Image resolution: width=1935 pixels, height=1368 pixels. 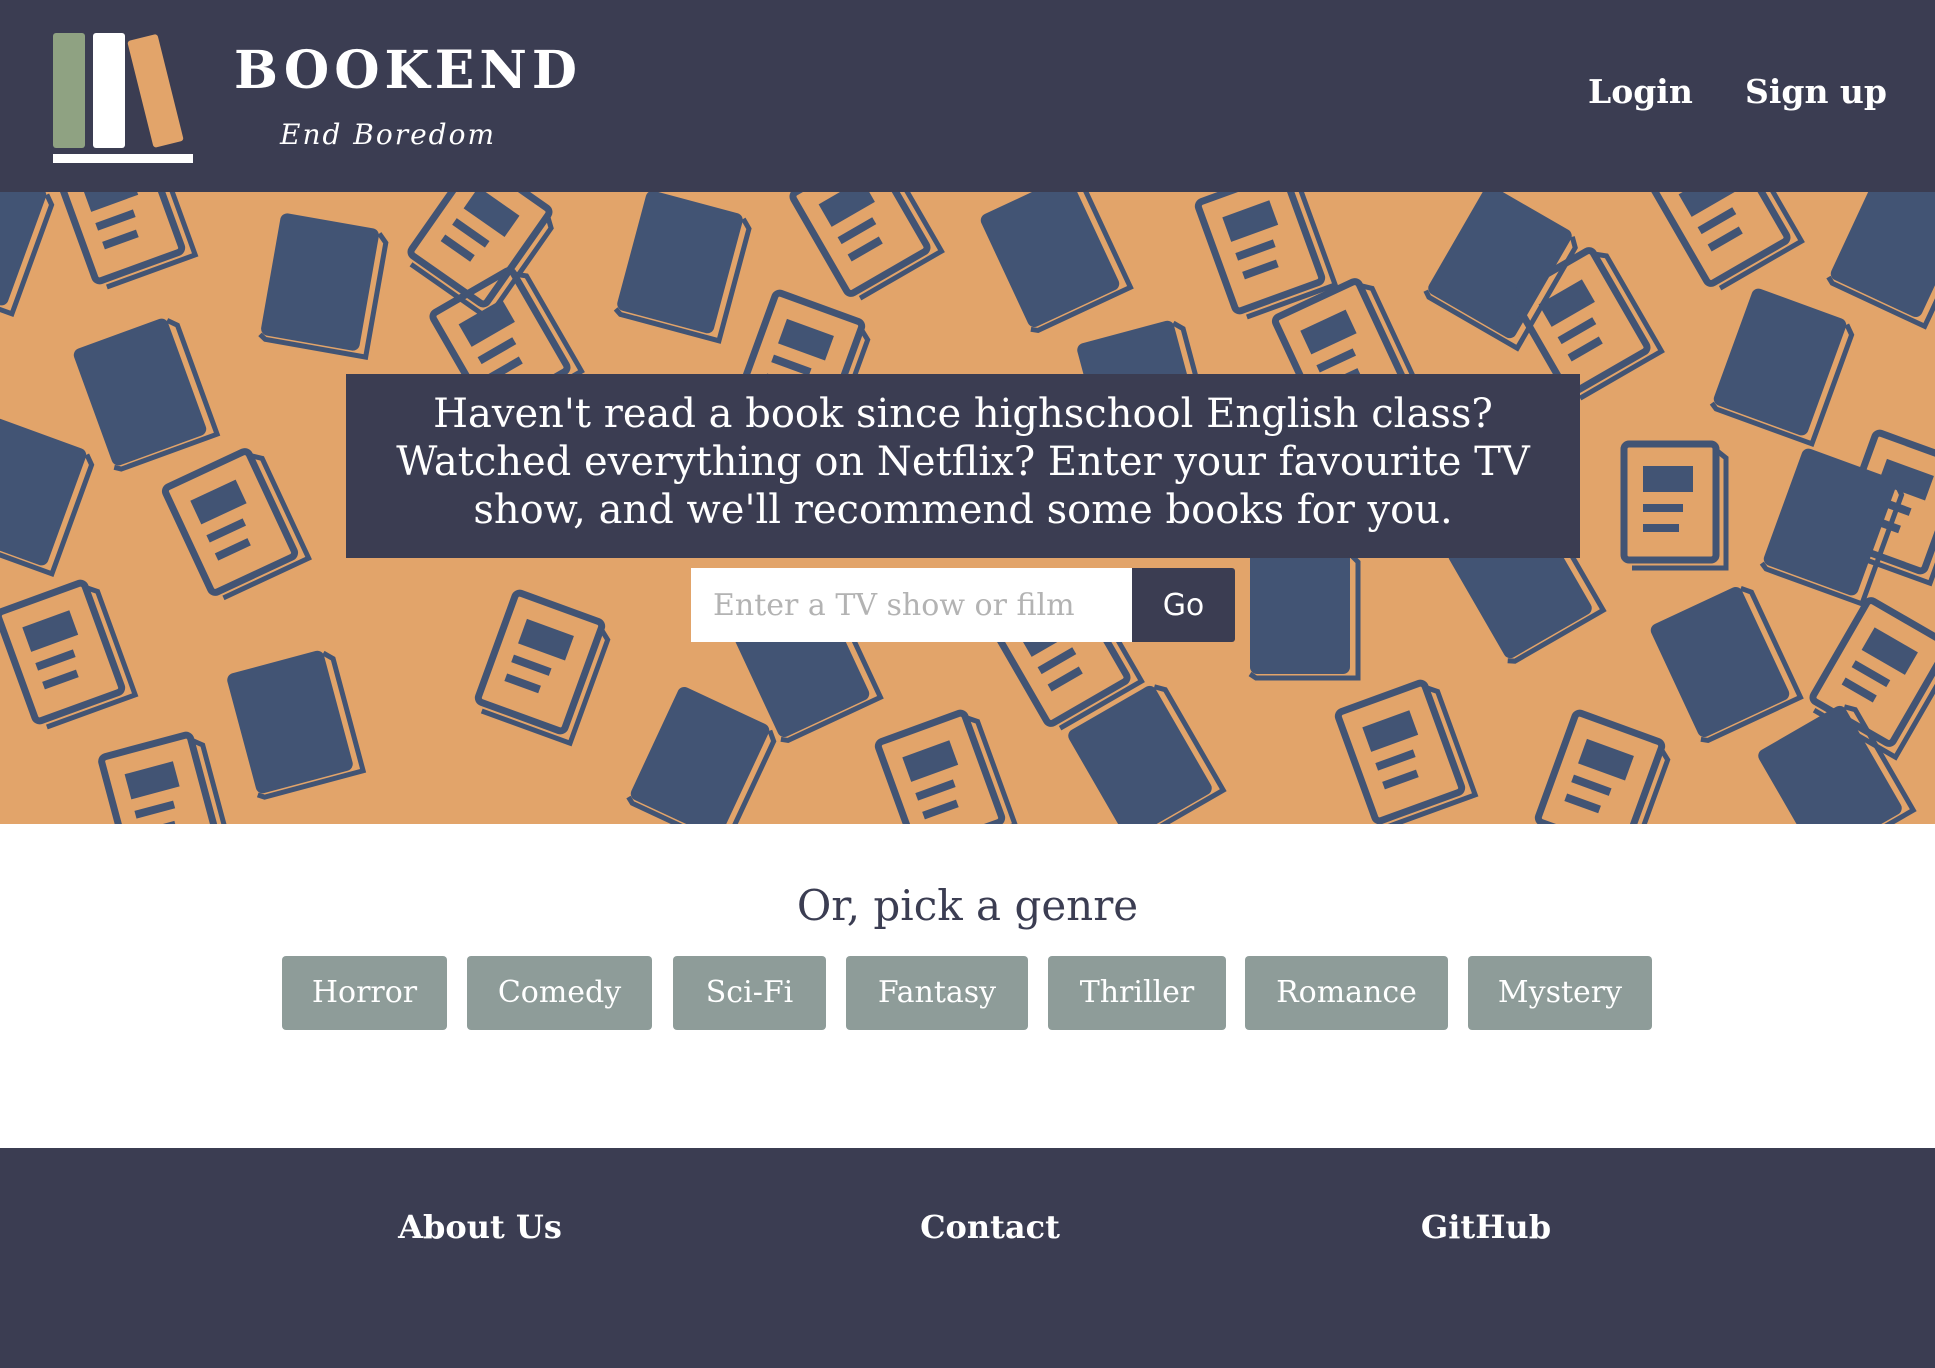 What do you see at coordinates (990, 1227) in the screenshot?
I see `footer-contact-link: Contact` at bounding box center [990, 1227].